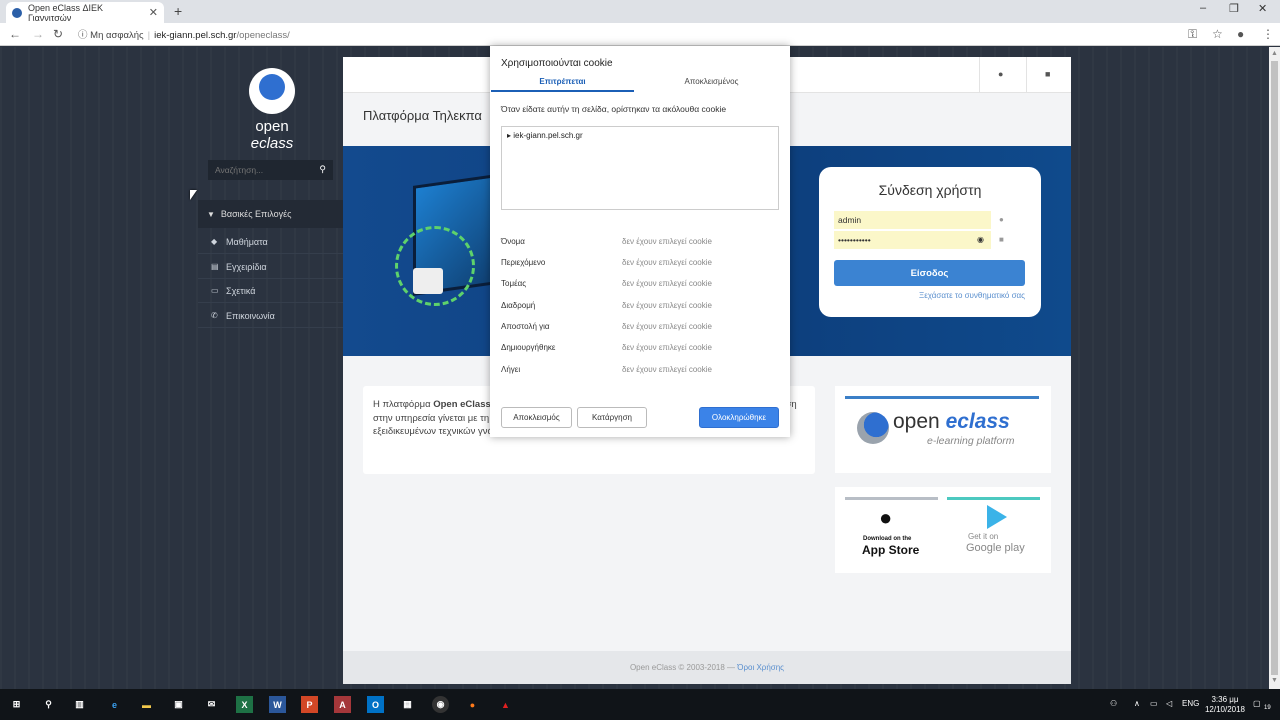 The height and width of the screenshot is (720, 1280). Describe the element at coordinates (1137, 703) in the screenshot. I see `tray-chevron-icon: ∧` at that location.